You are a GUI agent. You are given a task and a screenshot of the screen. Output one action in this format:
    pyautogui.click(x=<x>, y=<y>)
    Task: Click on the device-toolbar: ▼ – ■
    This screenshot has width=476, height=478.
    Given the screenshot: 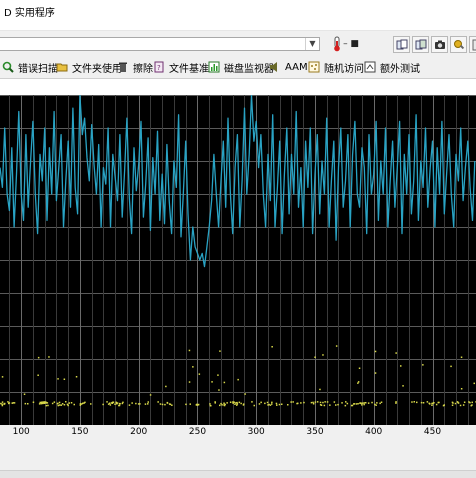 What is the action you would take?
    pyautogui.click(x=238, y=43)
    